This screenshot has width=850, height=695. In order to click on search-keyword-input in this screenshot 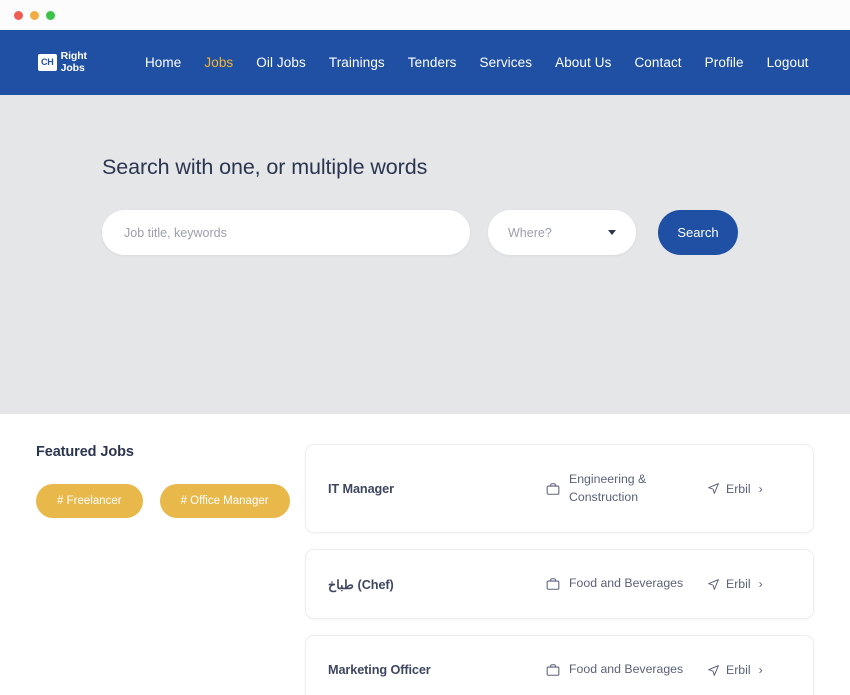, I will do `click(286, 232)`.